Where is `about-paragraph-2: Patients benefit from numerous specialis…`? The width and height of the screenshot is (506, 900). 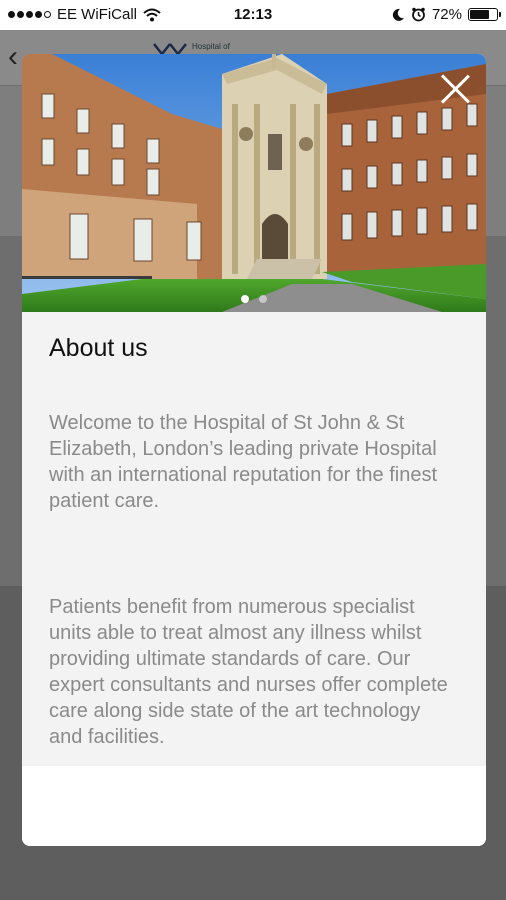 about-paragraph-2: Patients benefit from numerous specialis… is located at coordinates (248, 672).